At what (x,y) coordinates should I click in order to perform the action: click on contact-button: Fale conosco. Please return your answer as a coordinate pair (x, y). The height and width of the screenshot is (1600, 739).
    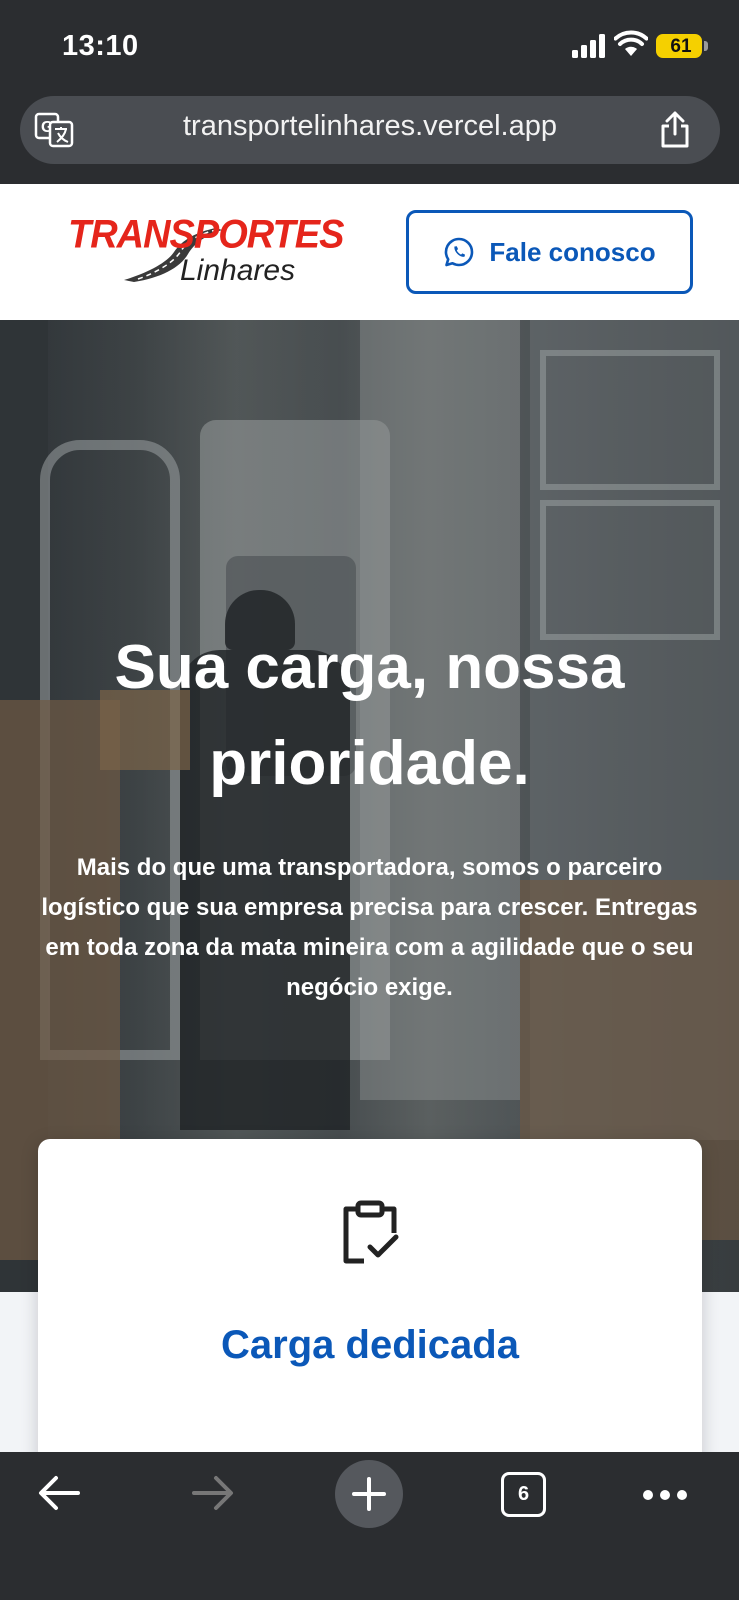
    Looking at the image, I should click on (549, 252).